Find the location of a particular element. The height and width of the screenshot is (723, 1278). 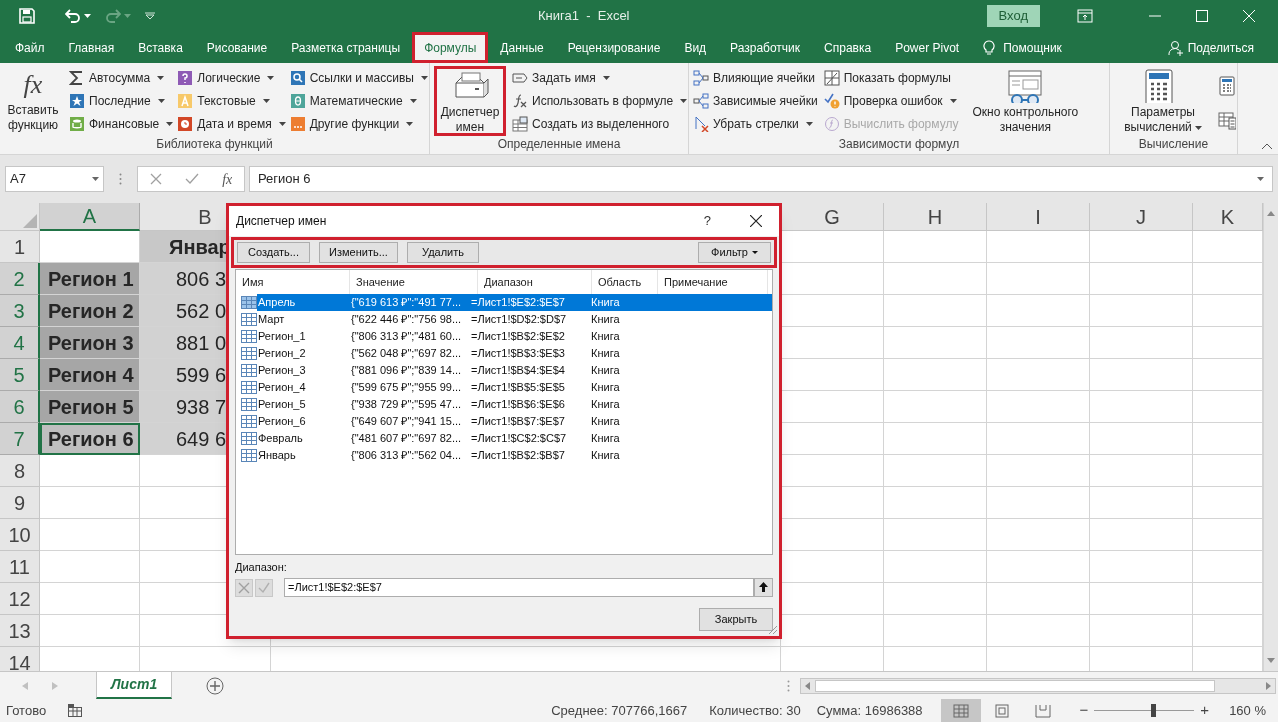

ribbon-tab: Файл is located at coordinates (30, 47).